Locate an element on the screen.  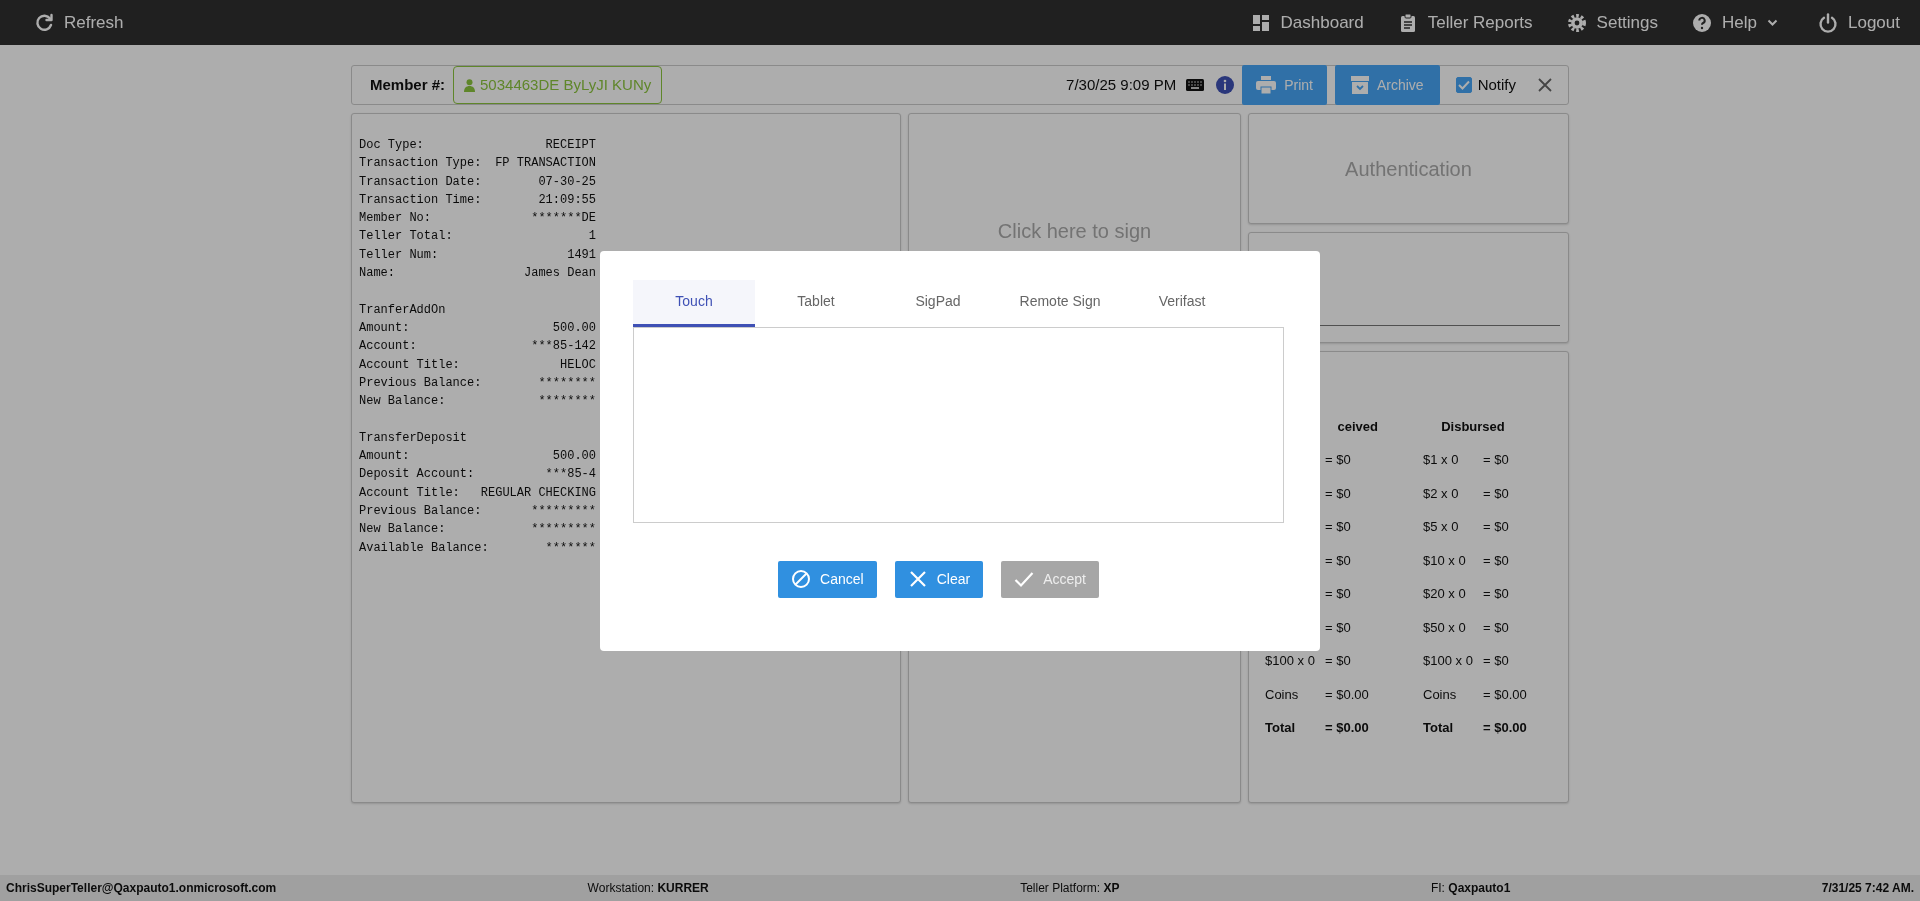
receipt-value: HELOC is located at coordinates (578, 365).